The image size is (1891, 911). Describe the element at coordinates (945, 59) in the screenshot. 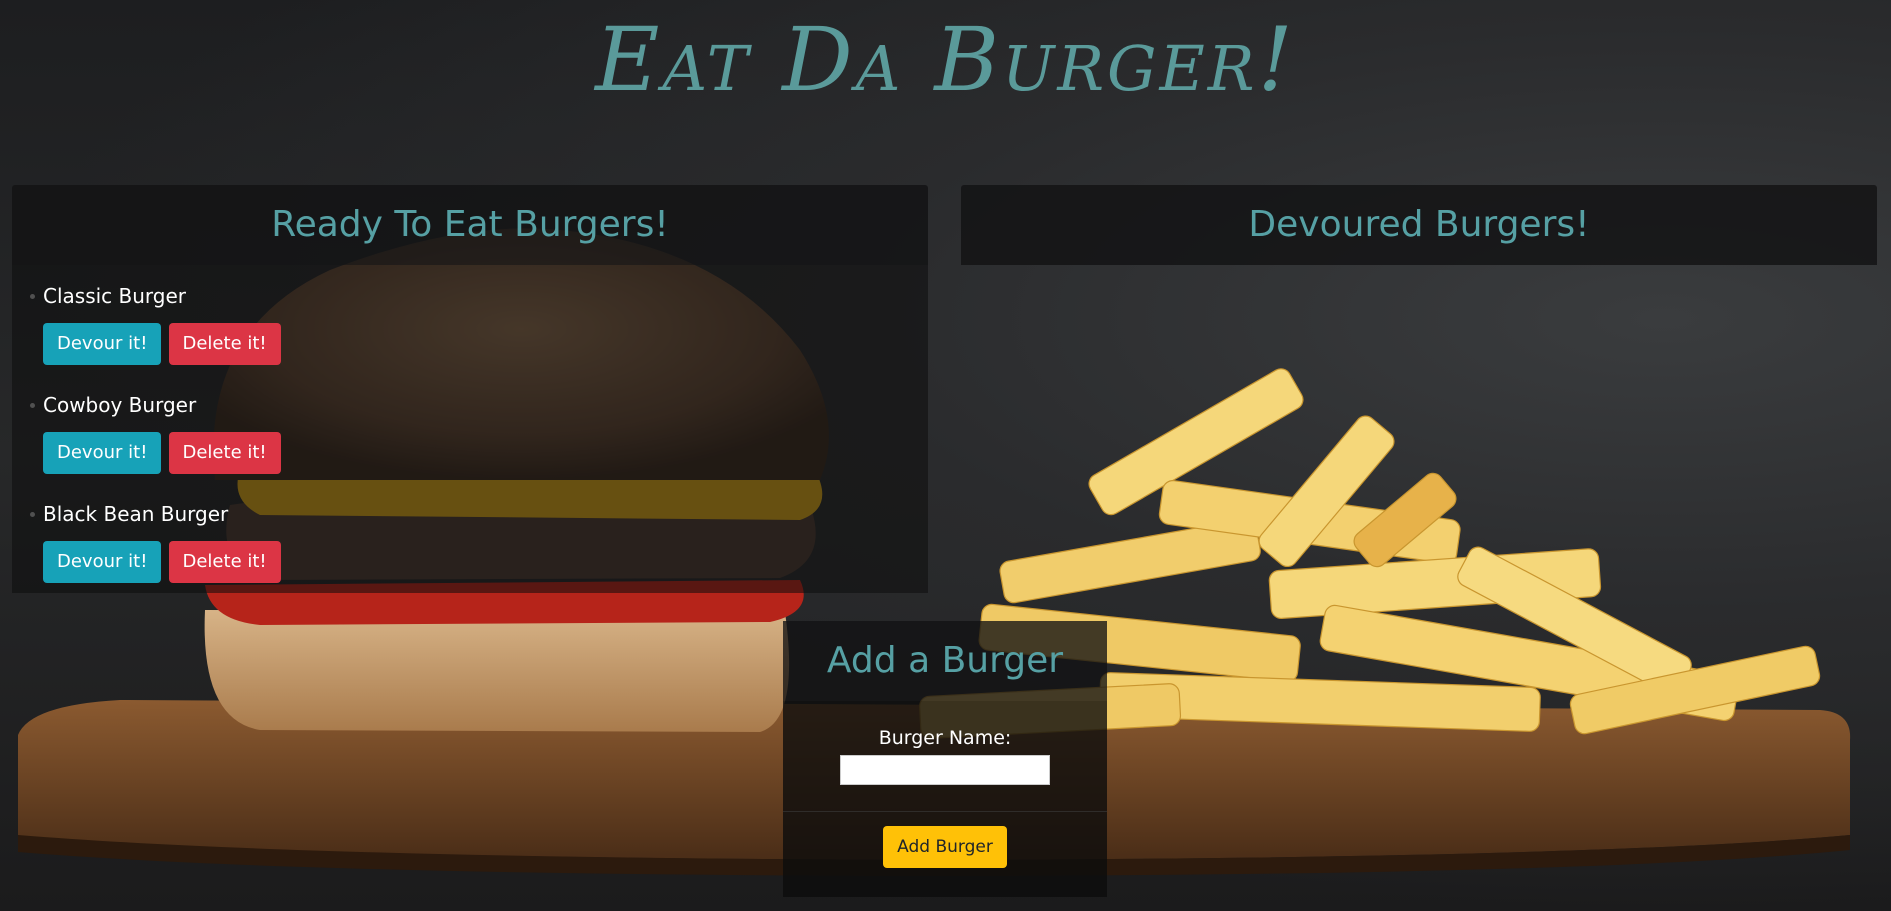

I see `site-title: Eat Da Burger!` at that location.